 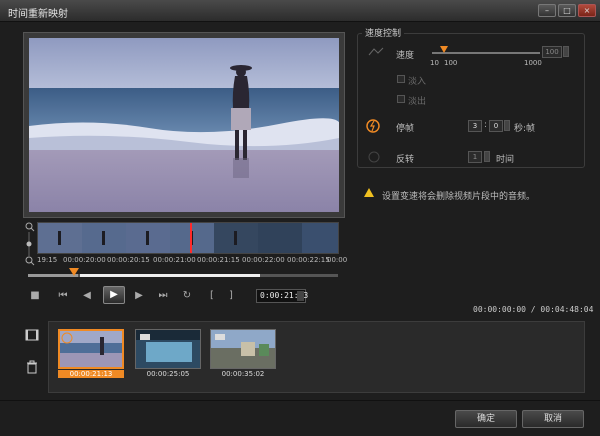 I want to click on zoom-control, so click(x=30, y=244).